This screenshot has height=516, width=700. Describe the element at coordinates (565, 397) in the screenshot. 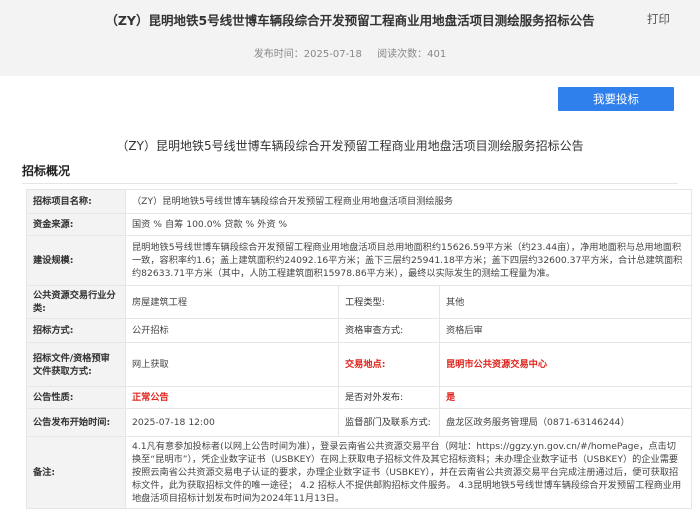

I see `external-value: 是` at that location.